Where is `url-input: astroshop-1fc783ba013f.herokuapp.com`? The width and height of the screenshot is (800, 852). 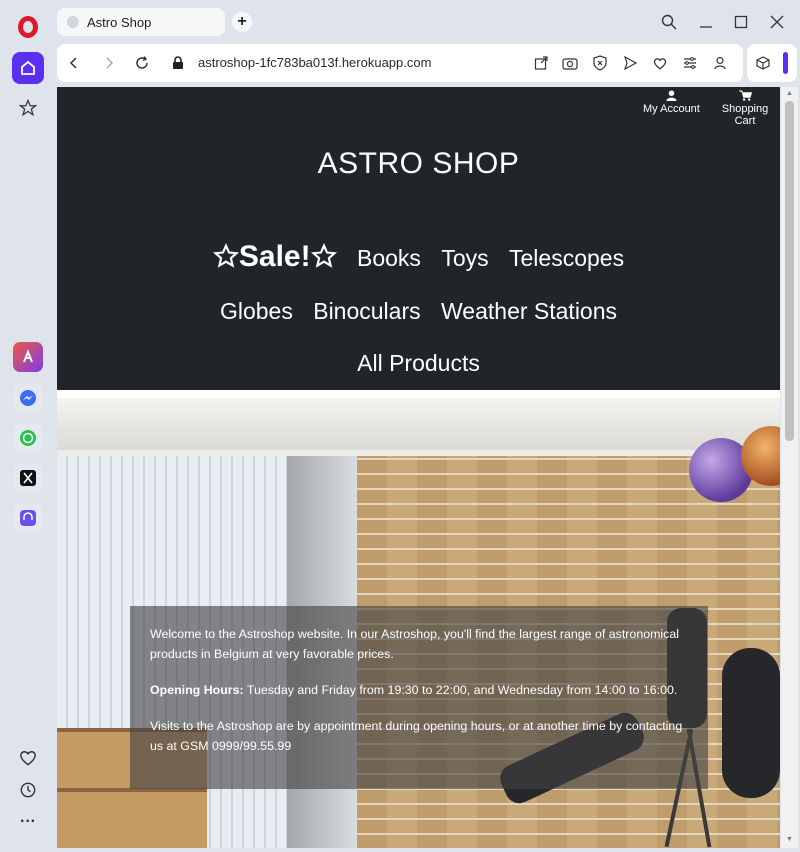
url-input: astroshop-1fc783ba013f.herokuapp.com is located at coordinates (314, 62).